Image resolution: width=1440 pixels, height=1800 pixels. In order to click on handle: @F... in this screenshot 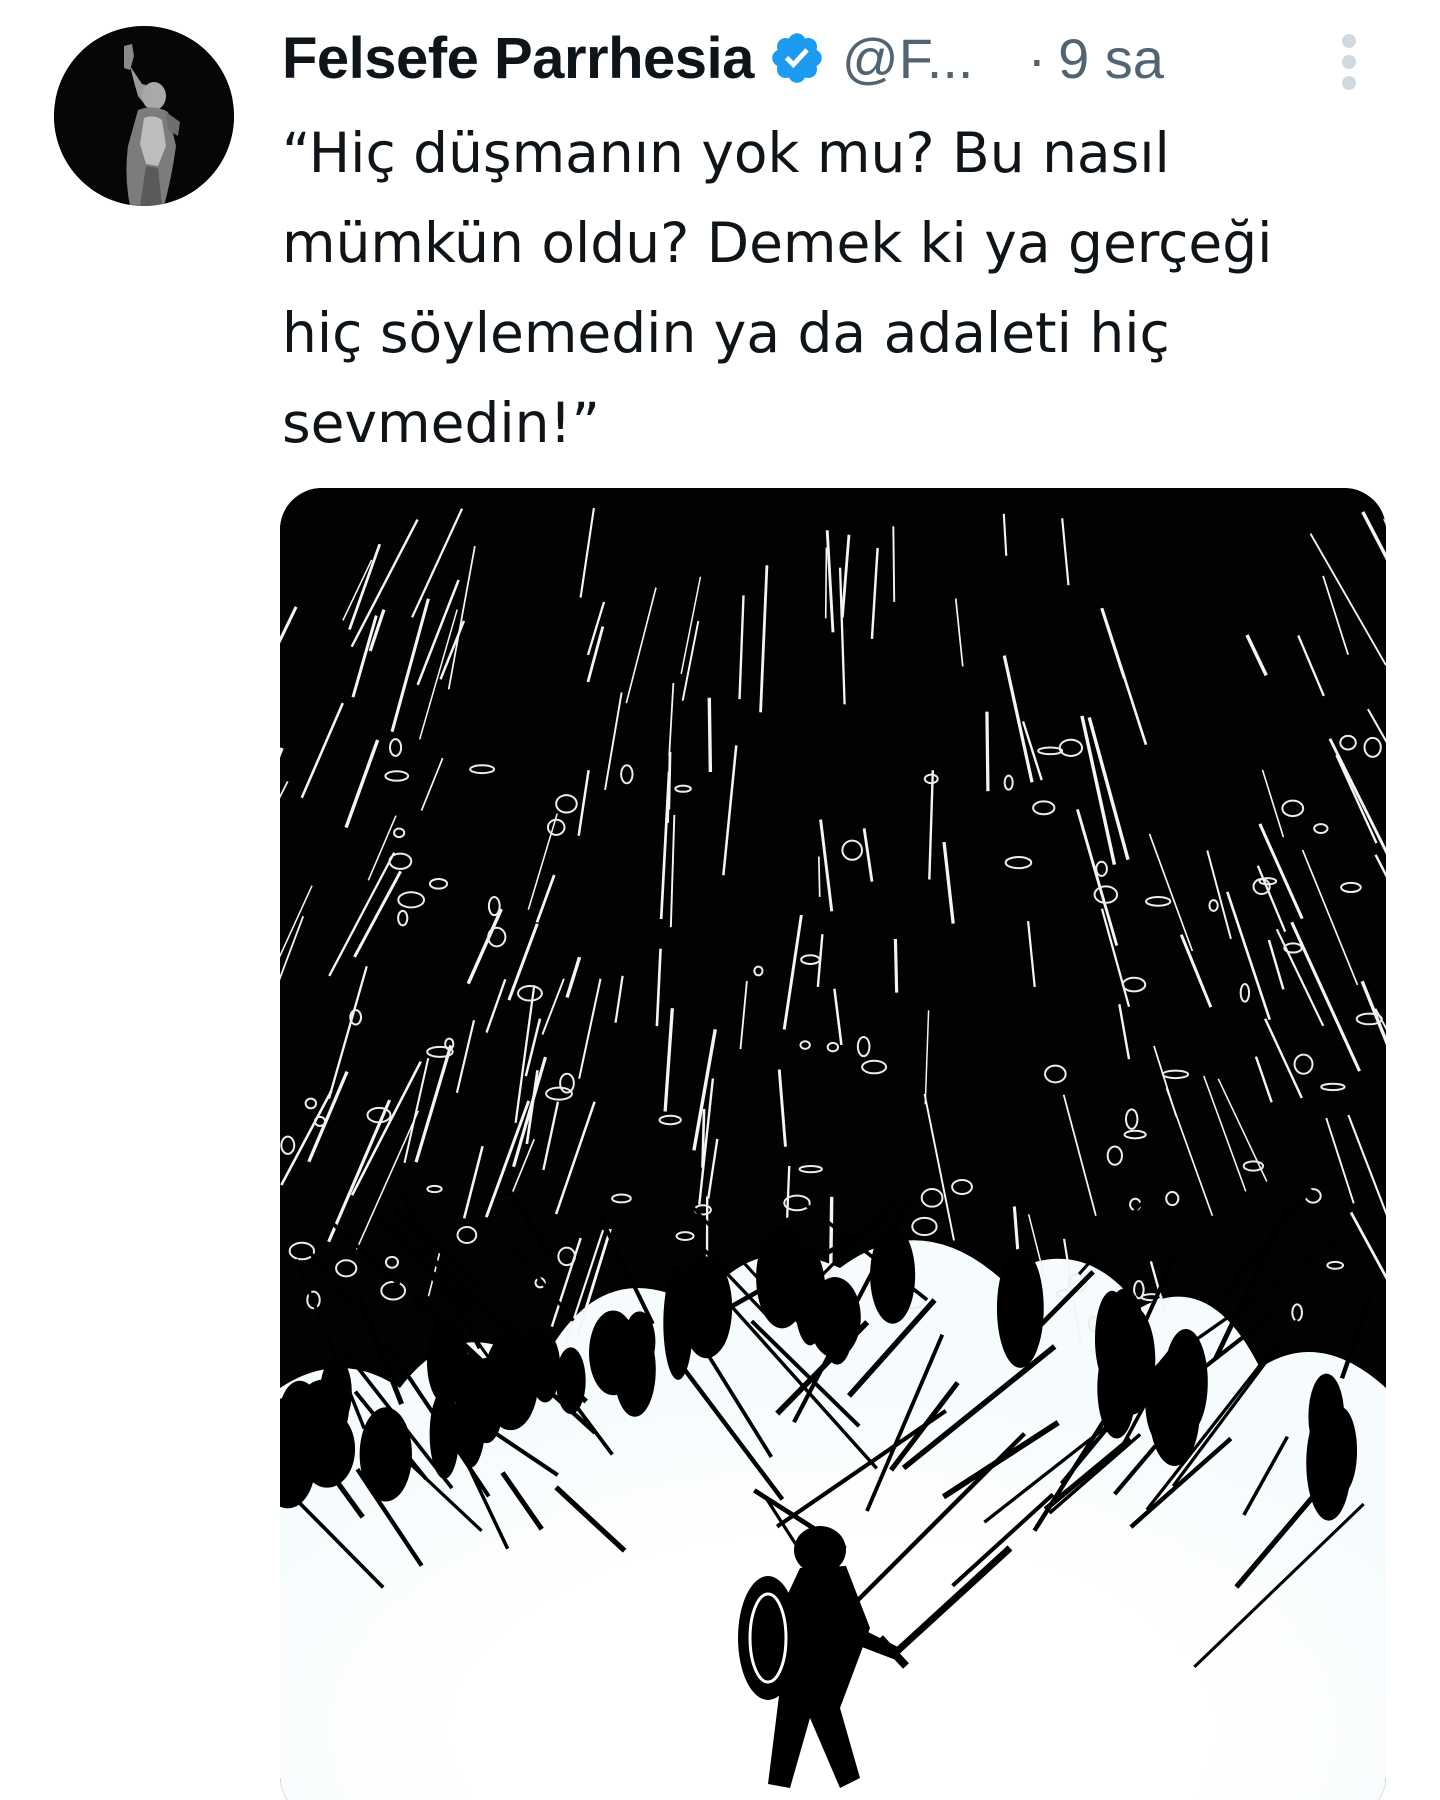, I will do `click(908, 58)`.